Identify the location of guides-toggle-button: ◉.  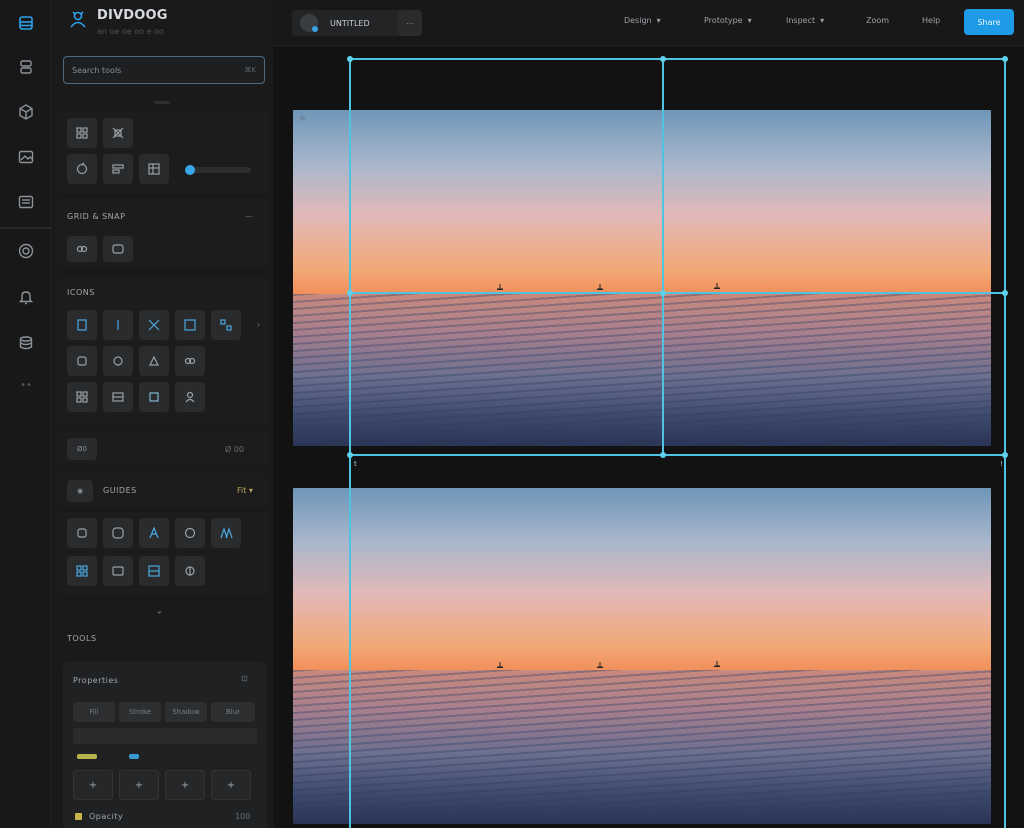
(80, 491).